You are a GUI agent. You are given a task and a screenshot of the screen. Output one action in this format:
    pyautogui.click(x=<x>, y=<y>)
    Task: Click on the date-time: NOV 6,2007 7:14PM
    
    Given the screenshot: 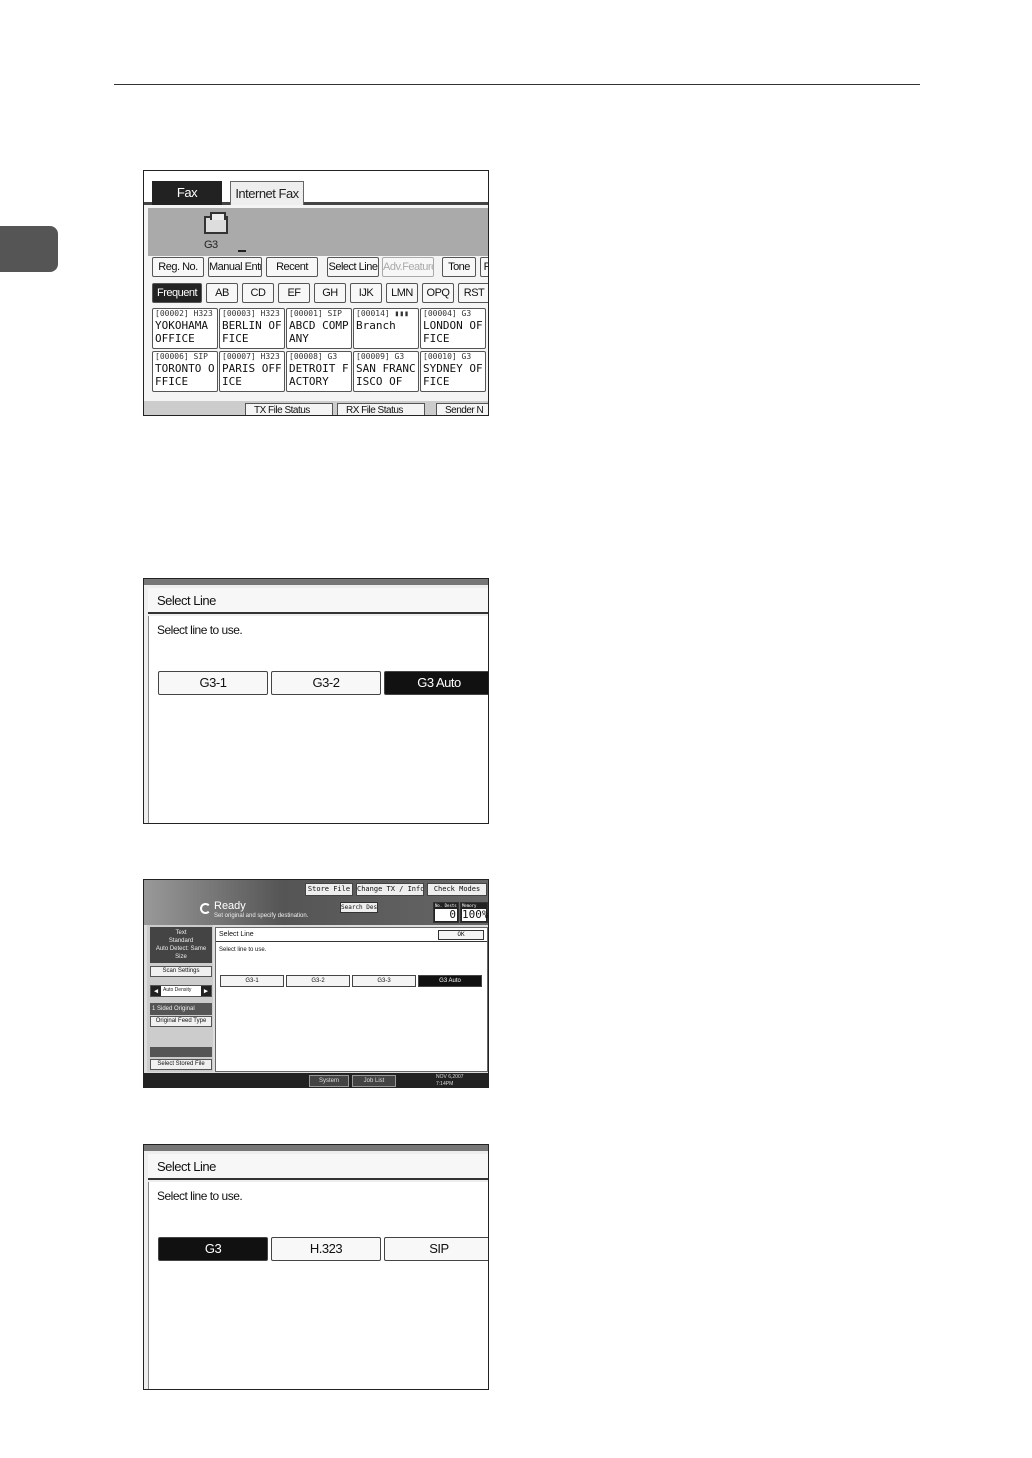 What is the action you would take?
    pyautogui.click(x=450, y=1080)
    